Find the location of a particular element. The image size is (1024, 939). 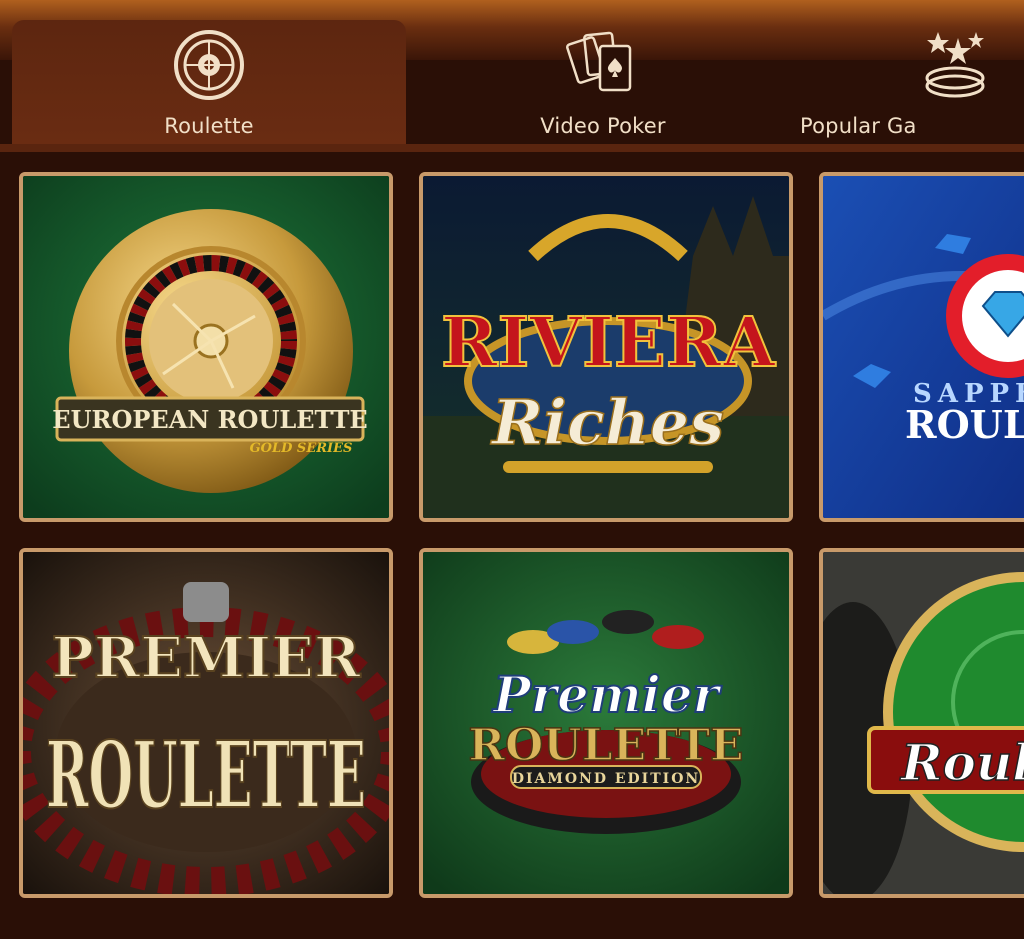

stars-chips-icon is located at coordinates (955, 65).